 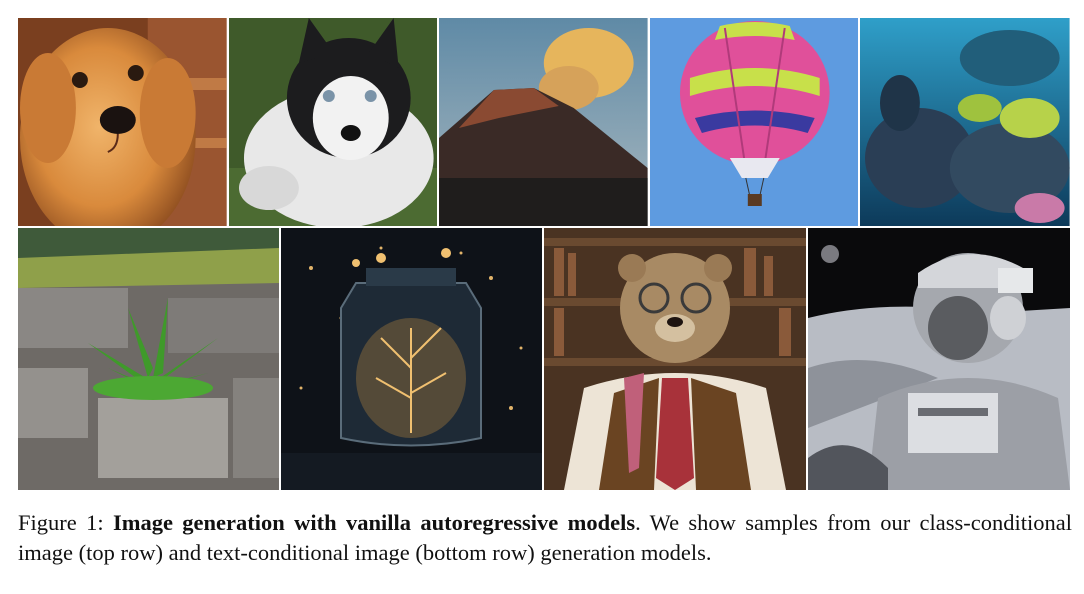 What do you see at coordinates (333, 122) in the screenshot?
I see `husky-puppy-image` at bounding box center [333, 122].